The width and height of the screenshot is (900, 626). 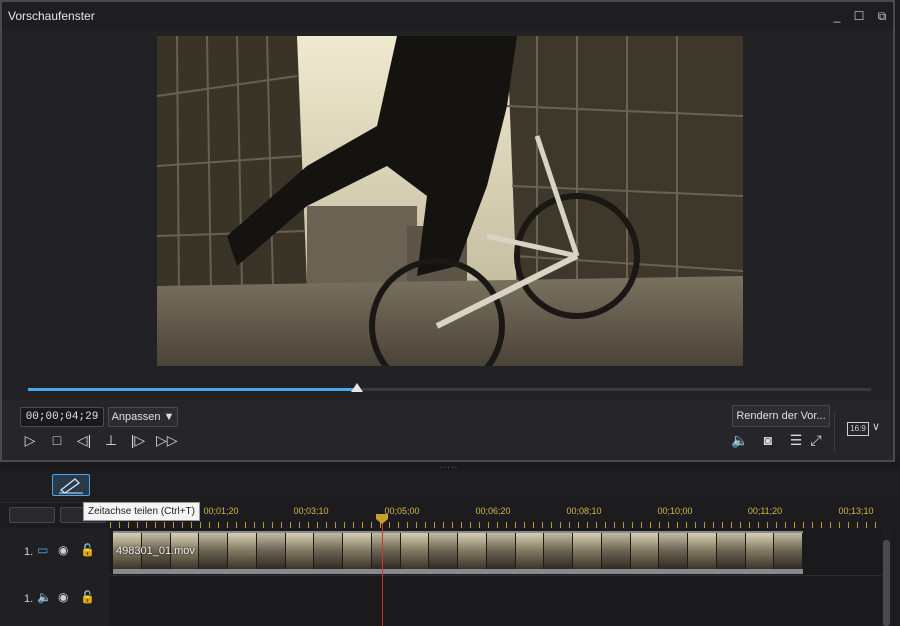 I want to click on clip-name: 498301_01.mov, so click(x=155, y=551).